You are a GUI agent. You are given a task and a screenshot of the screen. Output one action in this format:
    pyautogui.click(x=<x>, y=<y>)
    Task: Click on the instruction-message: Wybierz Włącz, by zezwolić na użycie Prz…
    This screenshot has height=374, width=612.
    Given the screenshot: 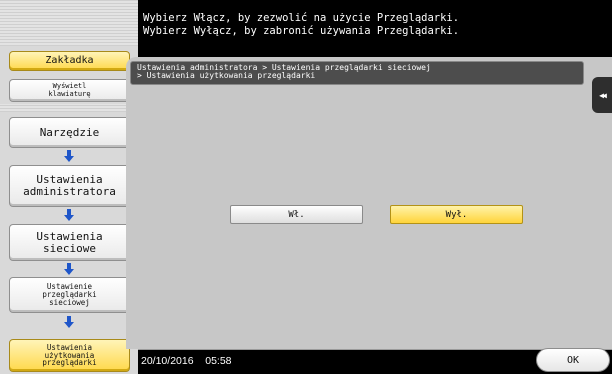 What is the action you would take?
    pyautogui.click(x=375, y=28)
    